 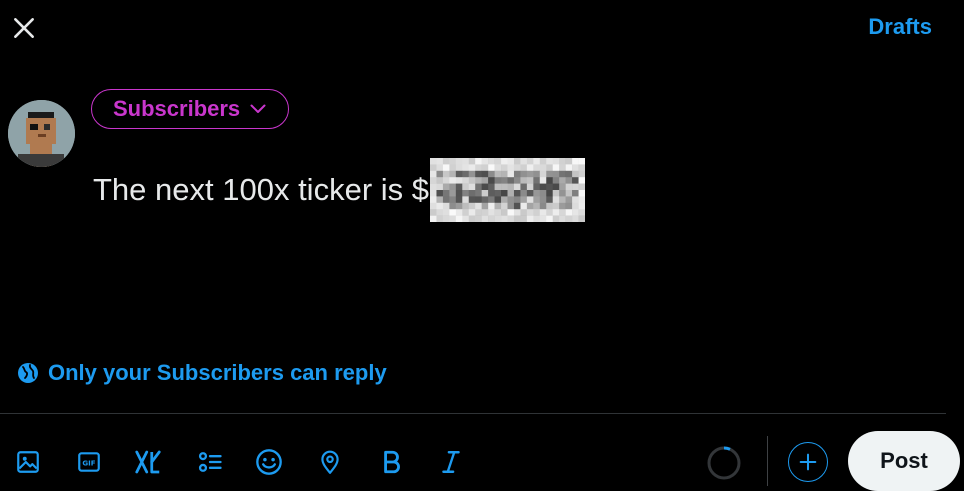 I want to click on drafts-button: Drafts, so click(x=900, y=27).